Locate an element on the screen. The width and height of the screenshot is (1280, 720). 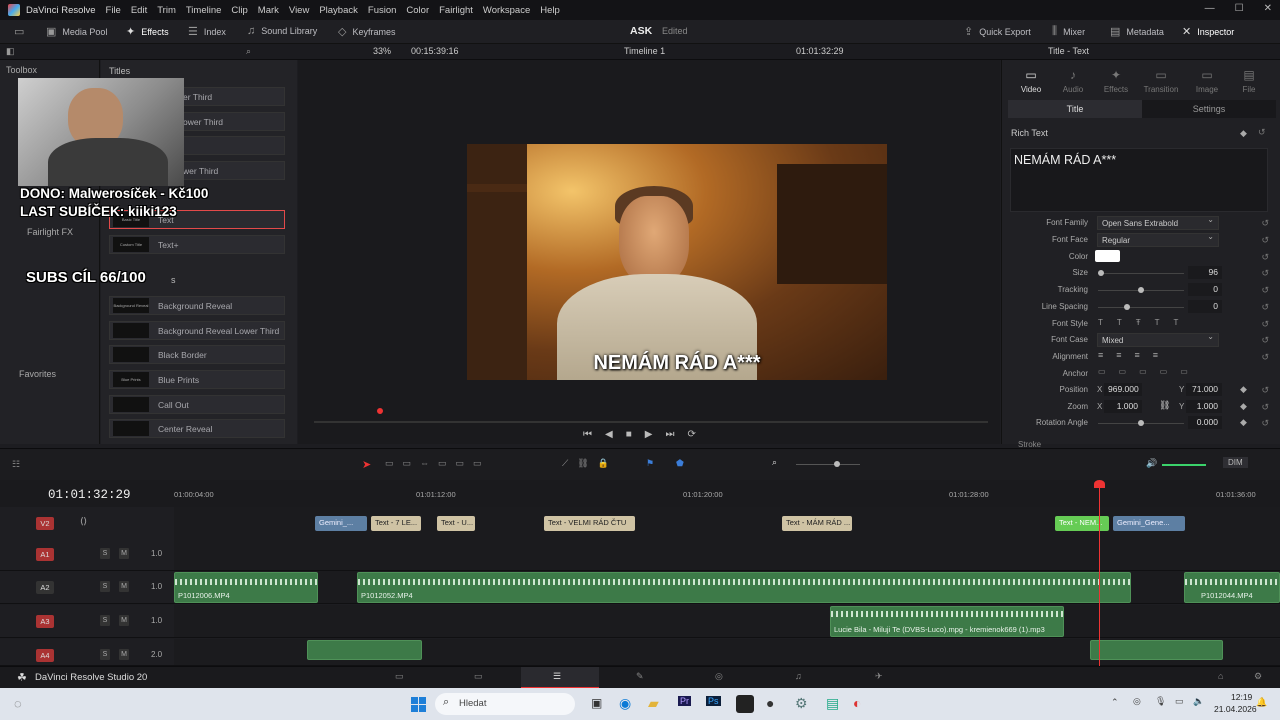
scrubber-bar is located at coordinates (651, 422).